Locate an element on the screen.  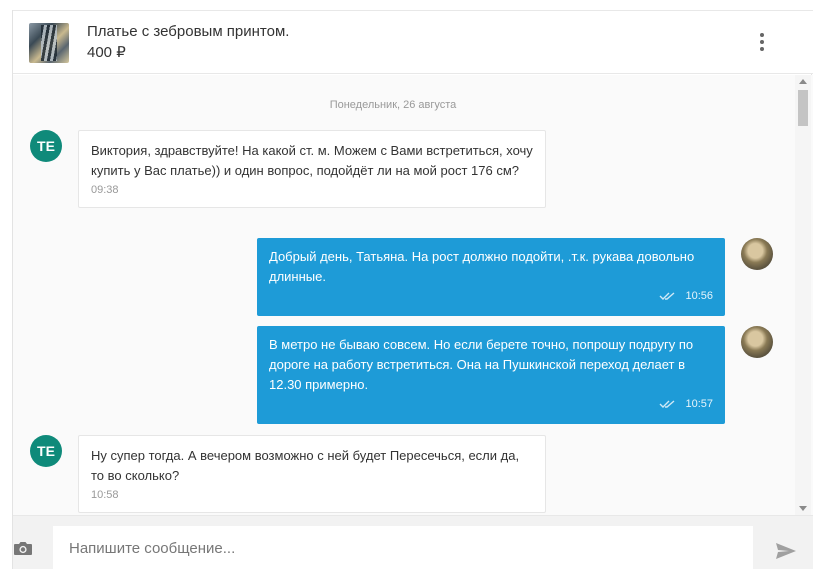
product-price: 400 ₽ is located at coordinates (106, 52).